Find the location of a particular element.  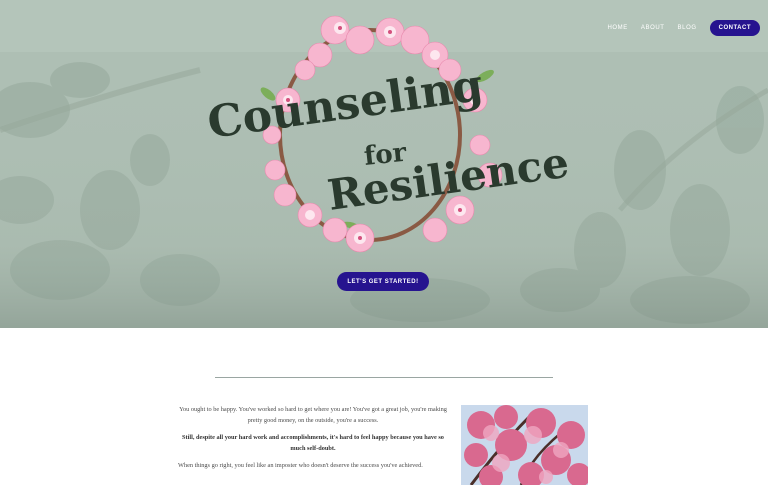

section-divider is located at coordinates (384, 377).